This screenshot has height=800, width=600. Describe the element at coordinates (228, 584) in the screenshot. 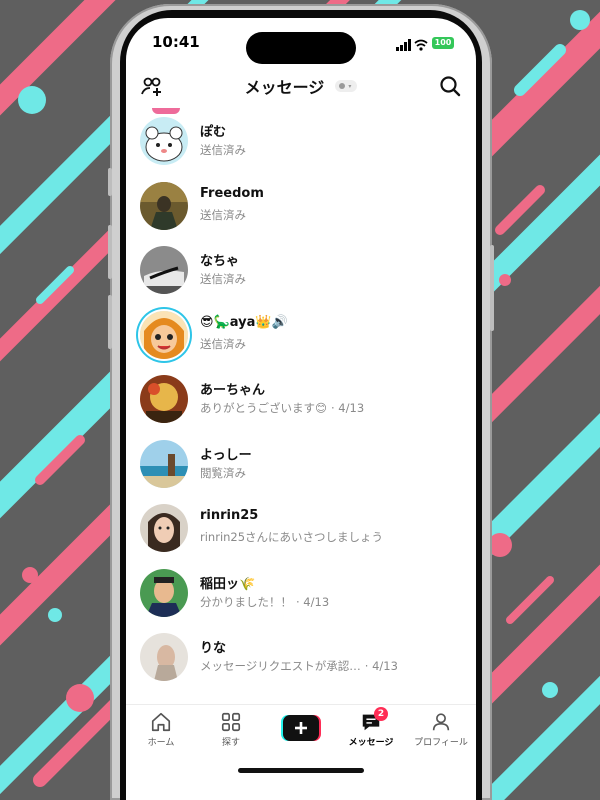

I see `conversation-name: 稲田ッ🌾` at that location.